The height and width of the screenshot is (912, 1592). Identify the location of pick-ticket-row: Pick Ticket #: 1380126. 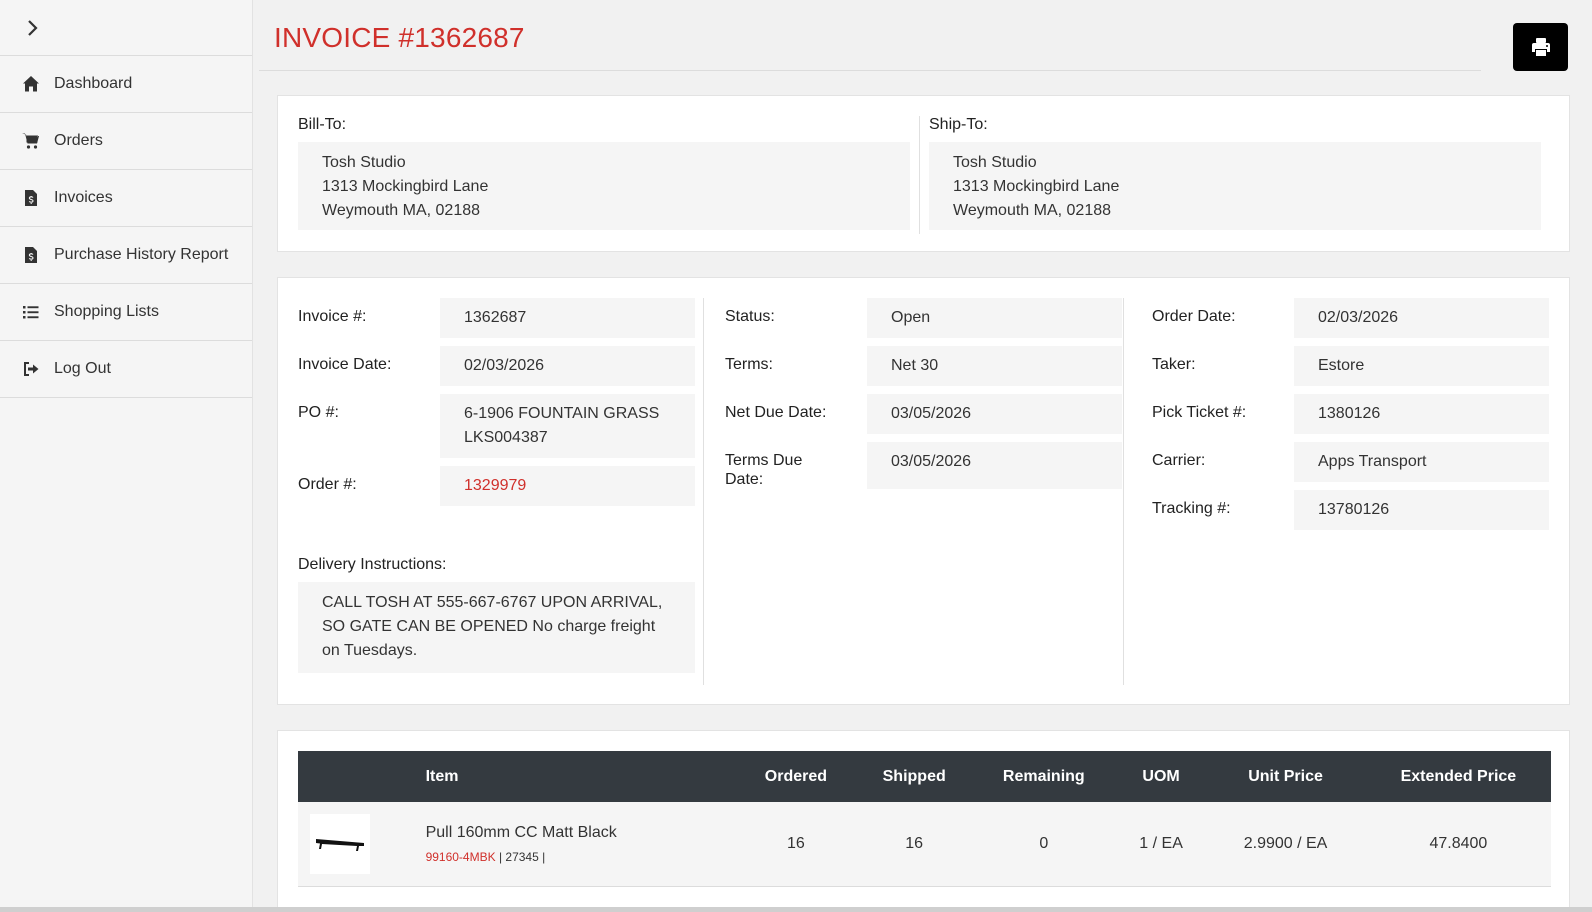
(1350, 414).